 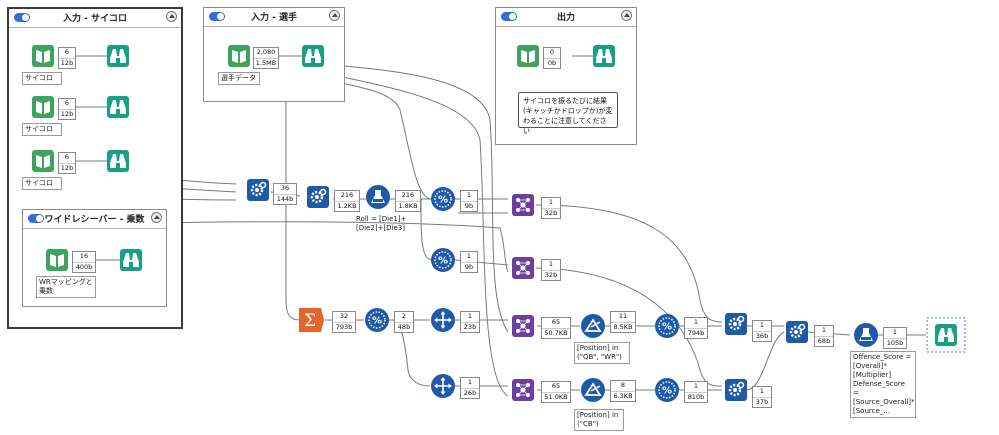 I want to click on metric-wr: 16 400b, so click(x=84, y=262).